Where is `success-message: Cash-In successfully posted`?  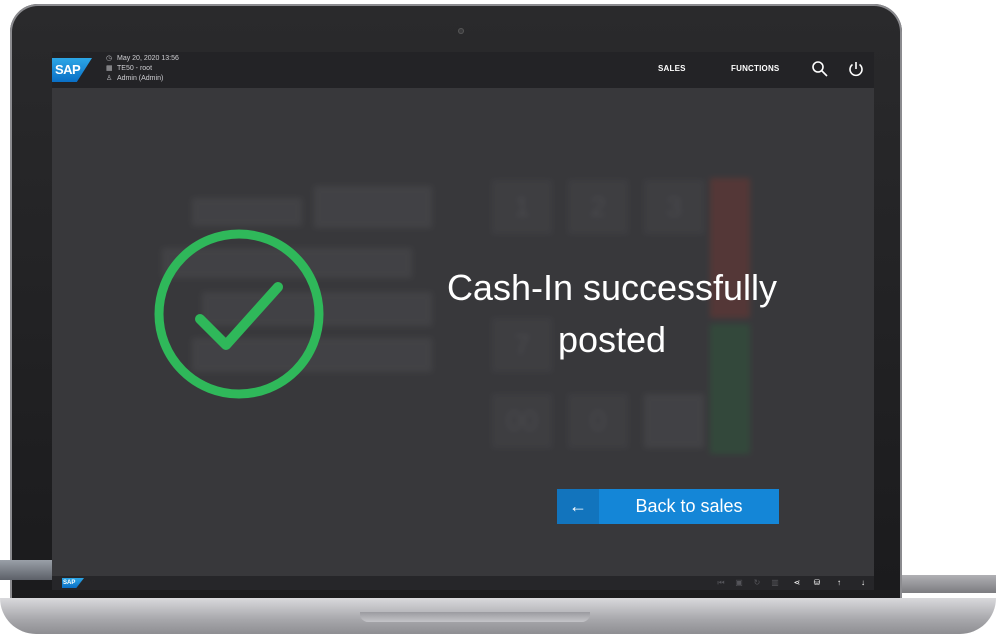 success-message: Cash-In successfully posted is located at coordinates (612, 313).